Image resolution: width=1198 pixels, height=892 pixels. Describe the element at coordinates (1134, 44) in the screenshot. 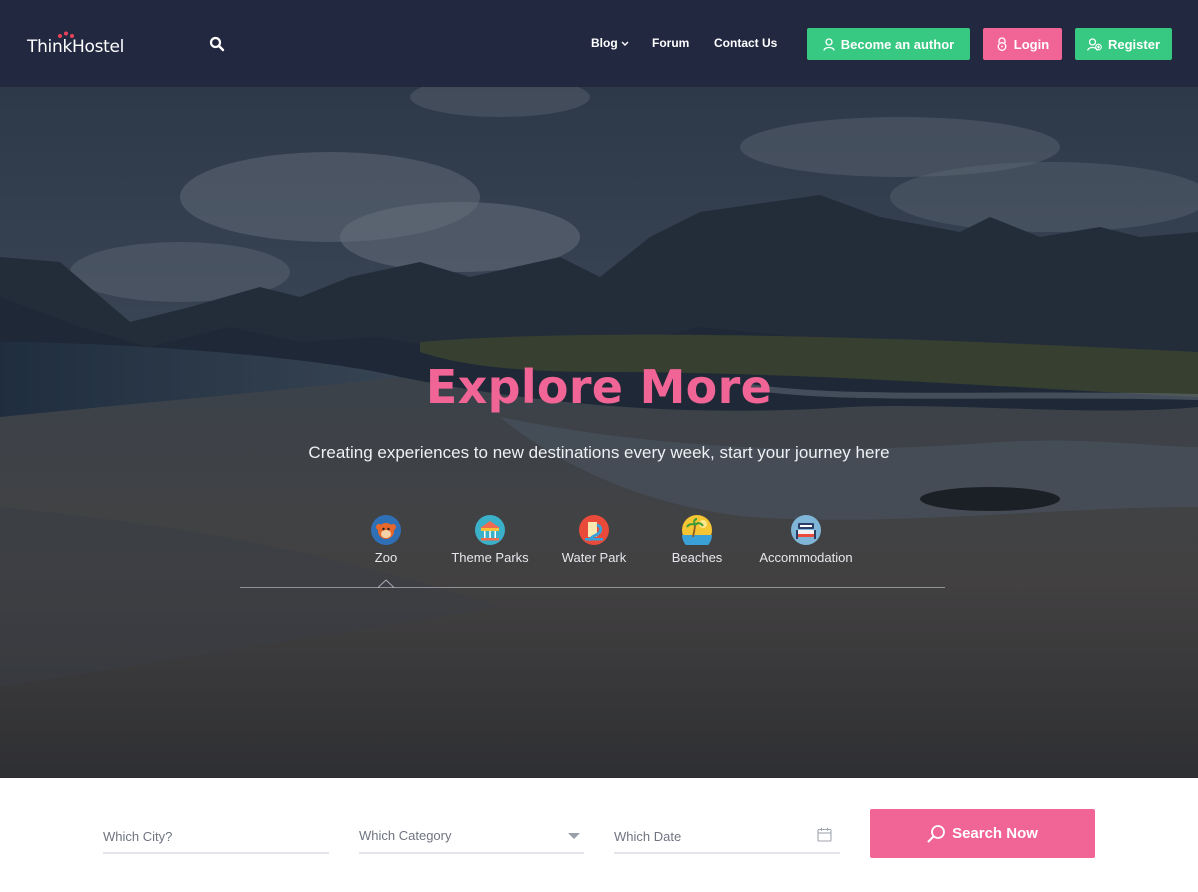

I see `register-label: Register` at that location.